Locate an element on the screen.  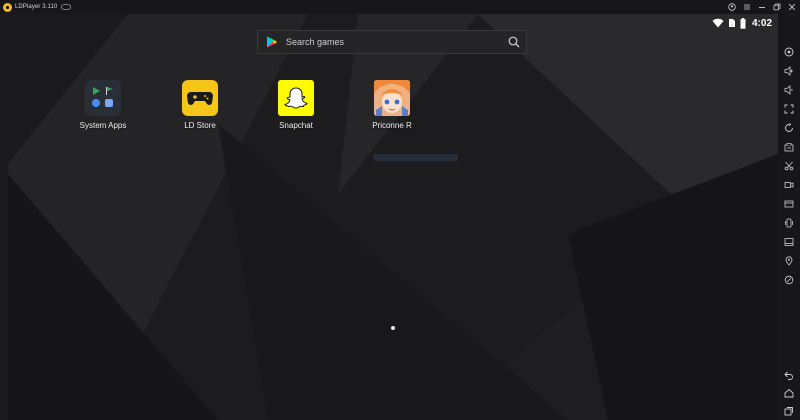
restore-icon is located at coordinates (776, 7).